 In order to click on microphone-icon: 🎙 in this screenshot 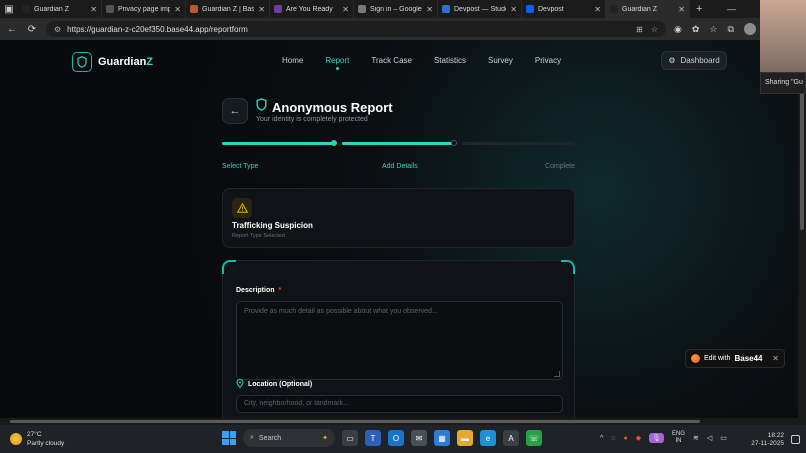, I will do `click(656, 438)`.